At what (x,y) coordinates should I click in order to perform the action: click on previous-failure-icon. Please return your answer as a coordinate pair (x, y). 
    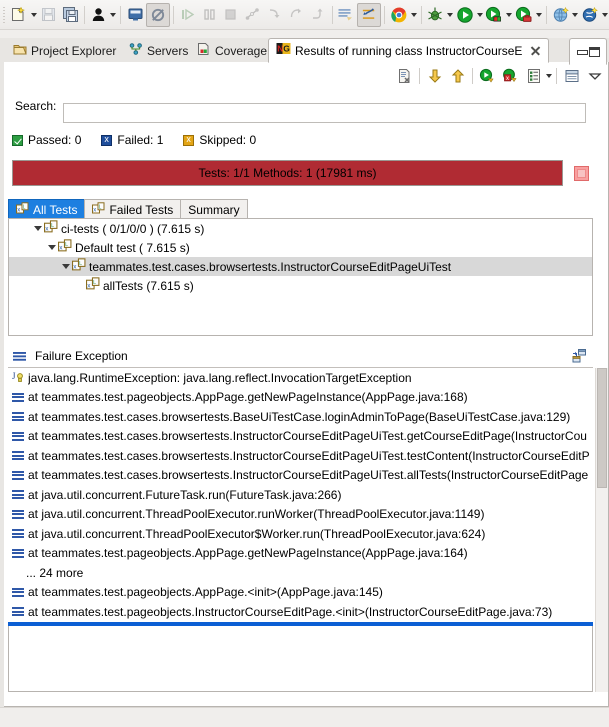
    Looking at the image, I should click on (457, 76).